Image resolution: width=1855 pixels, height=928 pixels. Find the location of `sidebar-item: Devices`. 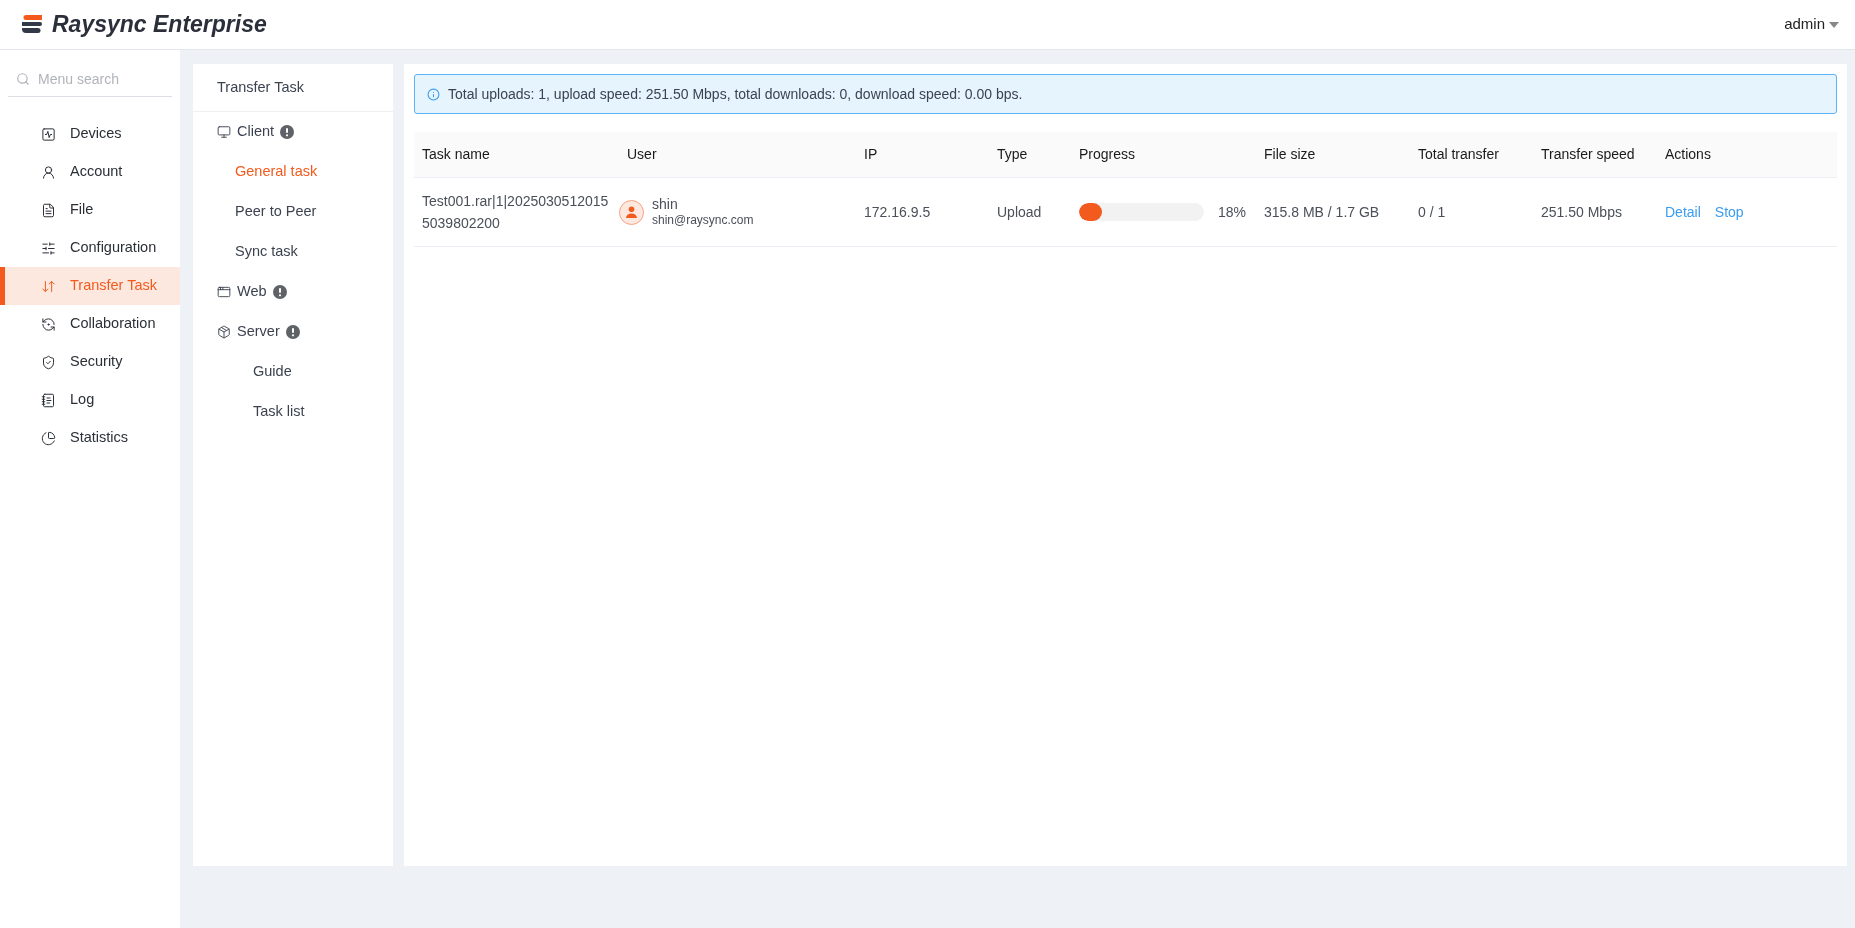

sidebar-item: Devices is located at coordinates (90, 134).